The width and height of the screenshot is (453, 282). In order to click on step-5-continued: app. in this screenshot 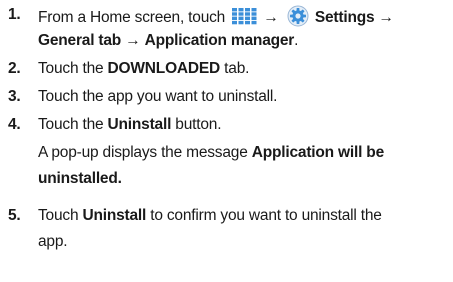, I will do `click(53, 241)`.